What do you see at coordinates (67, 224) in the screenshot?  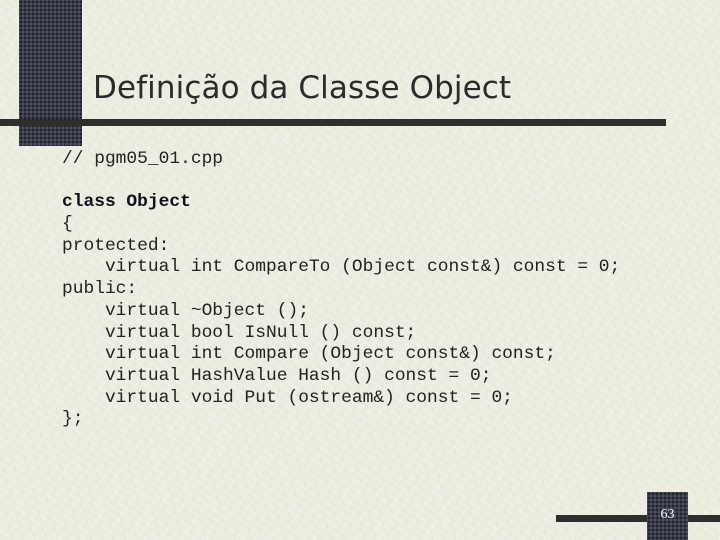 I see `code-line: {` at bounding box center [67, 224].